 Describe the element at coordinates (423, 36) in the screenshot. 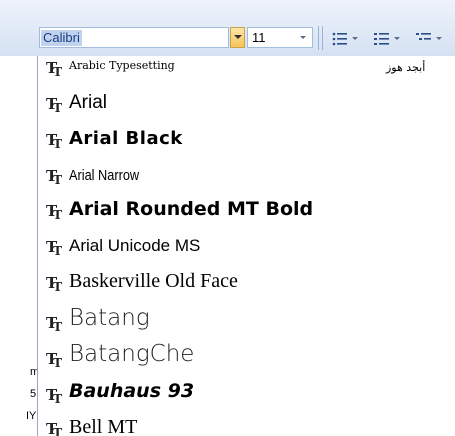

I see `multilevel-list-icon` at that location.